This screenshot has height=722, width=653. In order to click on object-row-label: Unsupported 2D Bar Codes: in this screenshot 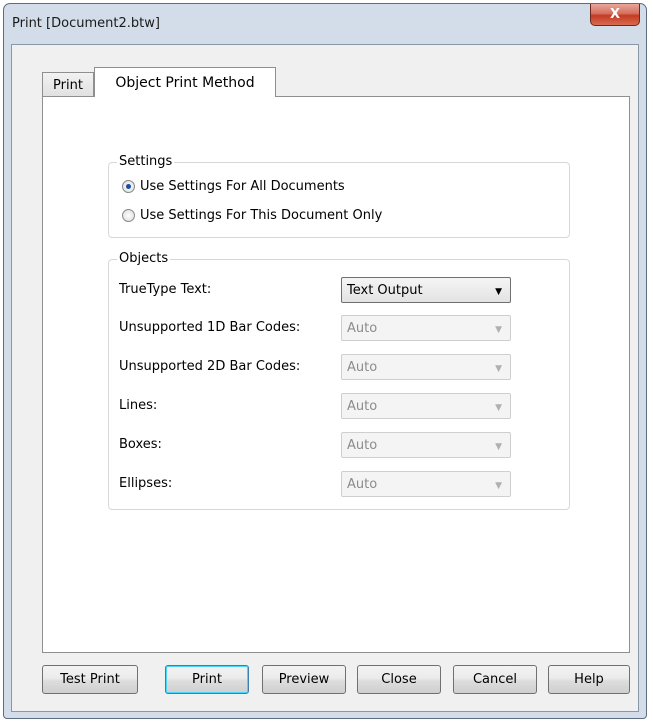, I will do `click(210, 366)`.